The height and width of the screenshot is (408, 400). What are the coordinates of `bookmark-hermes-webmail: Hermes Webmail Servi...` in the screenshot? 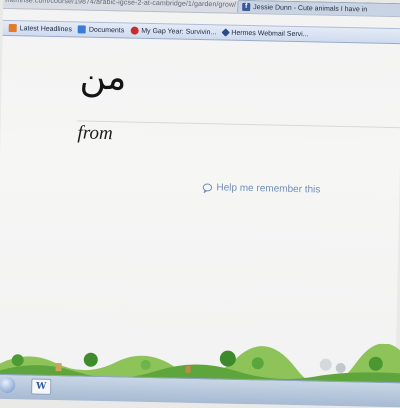 It's located at (265, 33).